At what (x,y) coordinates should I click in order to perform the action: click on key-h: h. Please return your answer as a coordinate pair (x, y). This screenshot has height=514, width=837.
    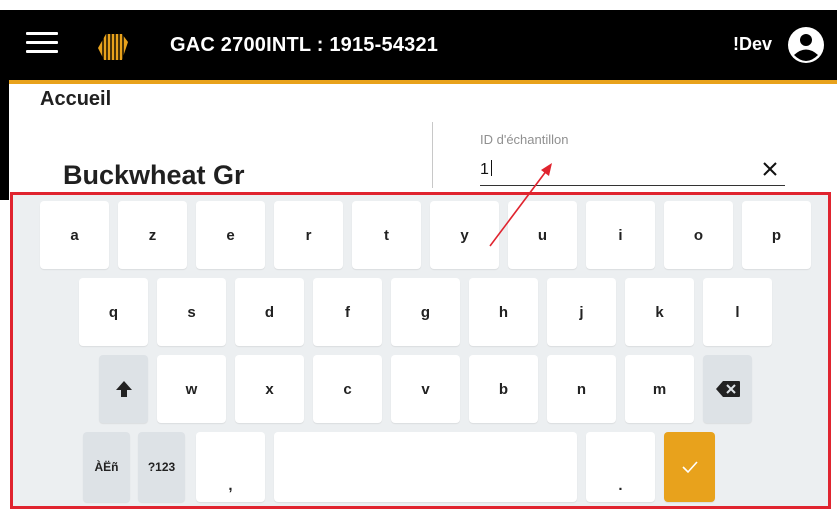
    Looking at the image, I should click on (503, 312).